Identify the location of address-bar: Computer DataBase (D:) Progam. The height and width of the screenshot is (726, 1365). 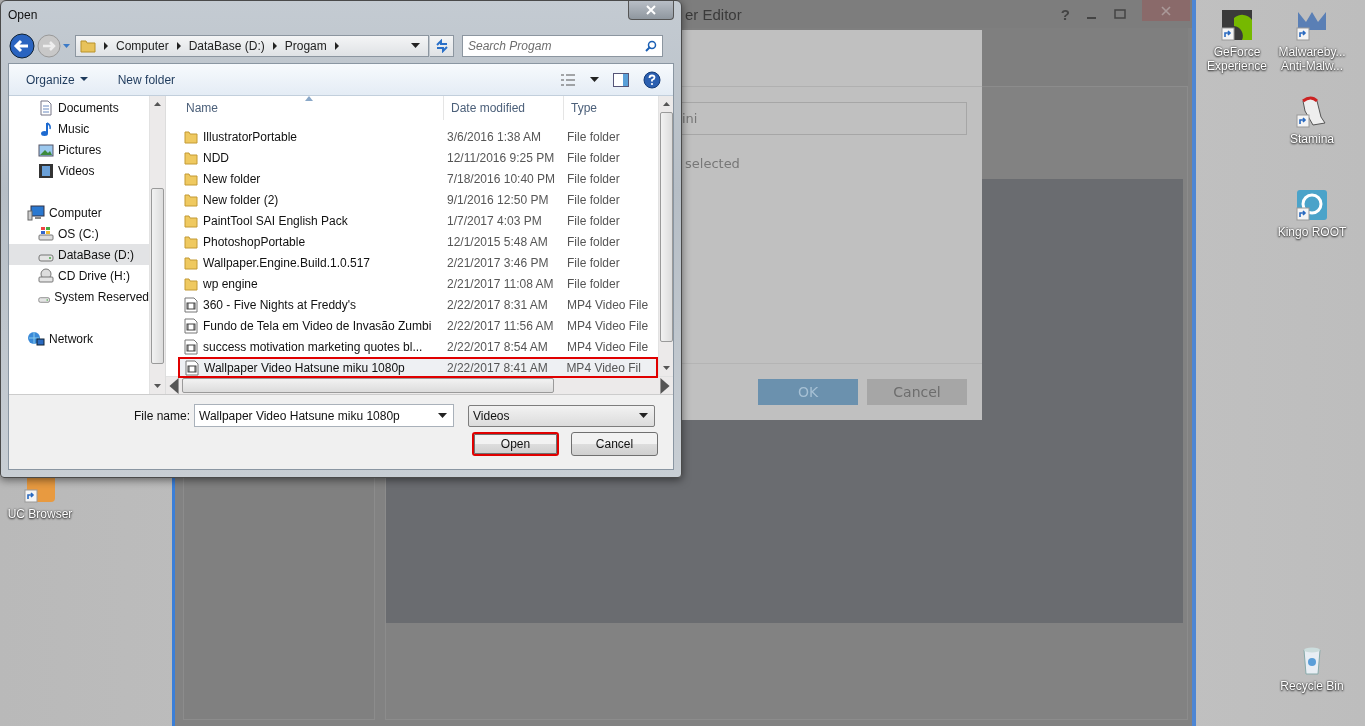
(252, 46).